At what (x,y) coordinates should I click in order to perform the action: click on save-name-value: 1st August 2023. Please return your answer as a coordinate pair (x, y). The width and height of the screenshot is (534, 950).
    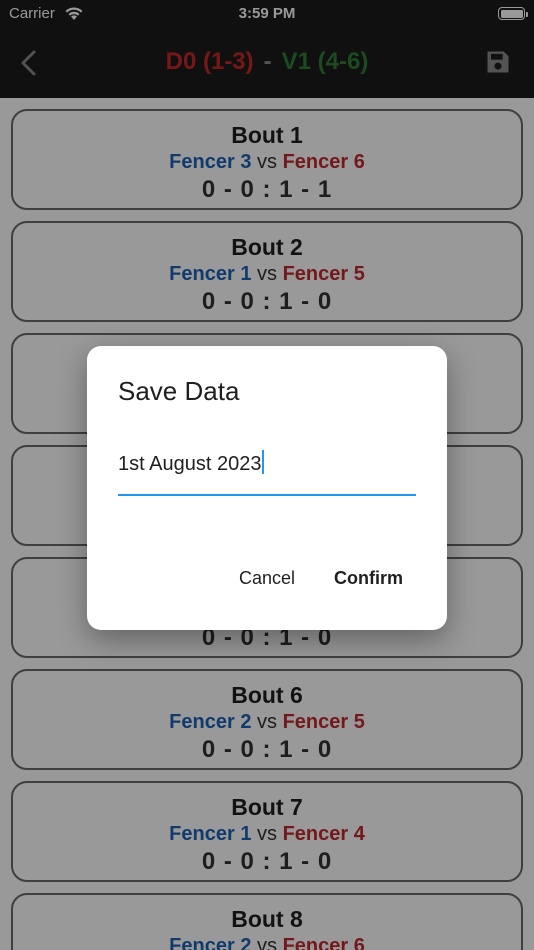
    Looking at the image, I should click on (189, 464).